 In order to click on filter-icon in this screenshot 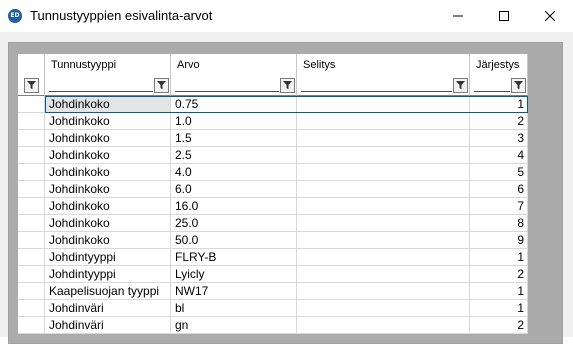, I will do `click(460, 85)`.